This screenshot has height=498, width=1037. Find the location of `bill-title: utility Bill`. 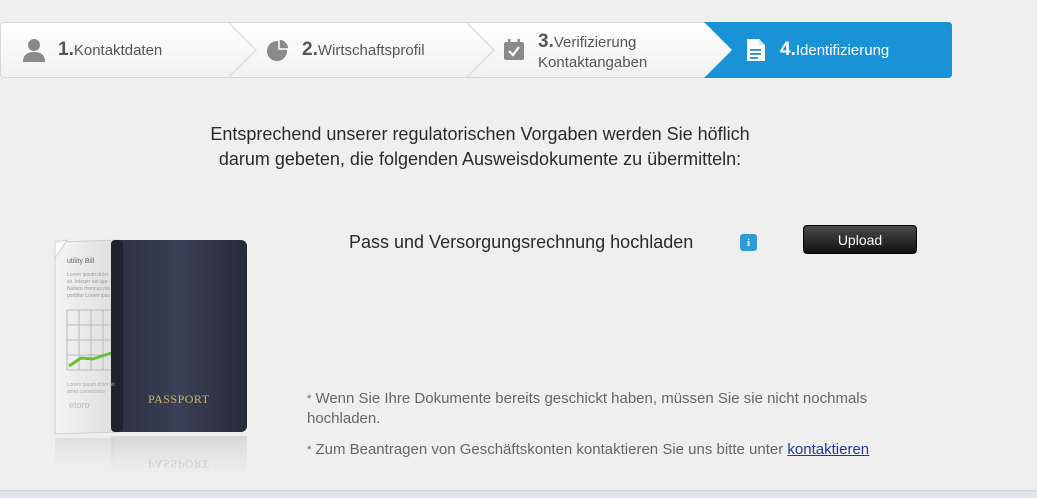

bill-title: utility Bill is located at coordinates (81, 261).